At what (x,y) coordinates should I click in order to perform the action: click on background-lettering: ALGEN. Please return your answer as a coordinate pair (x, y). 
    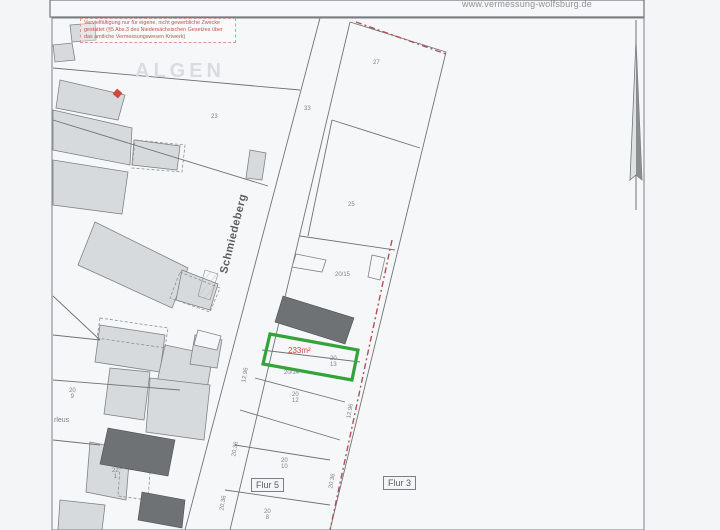
    Looking at the image, I should click on (180, 71).